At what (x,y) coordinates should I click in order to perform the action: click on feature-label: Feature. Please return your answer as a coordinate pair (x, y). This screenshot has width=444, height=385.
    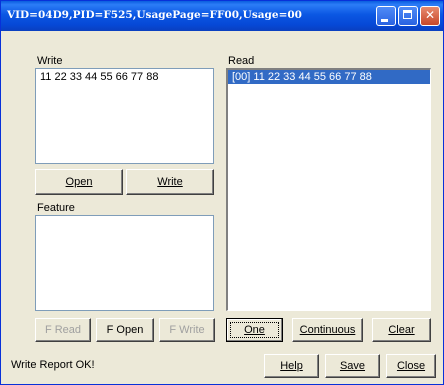
    Looking at the image, I should click on (56, 208).